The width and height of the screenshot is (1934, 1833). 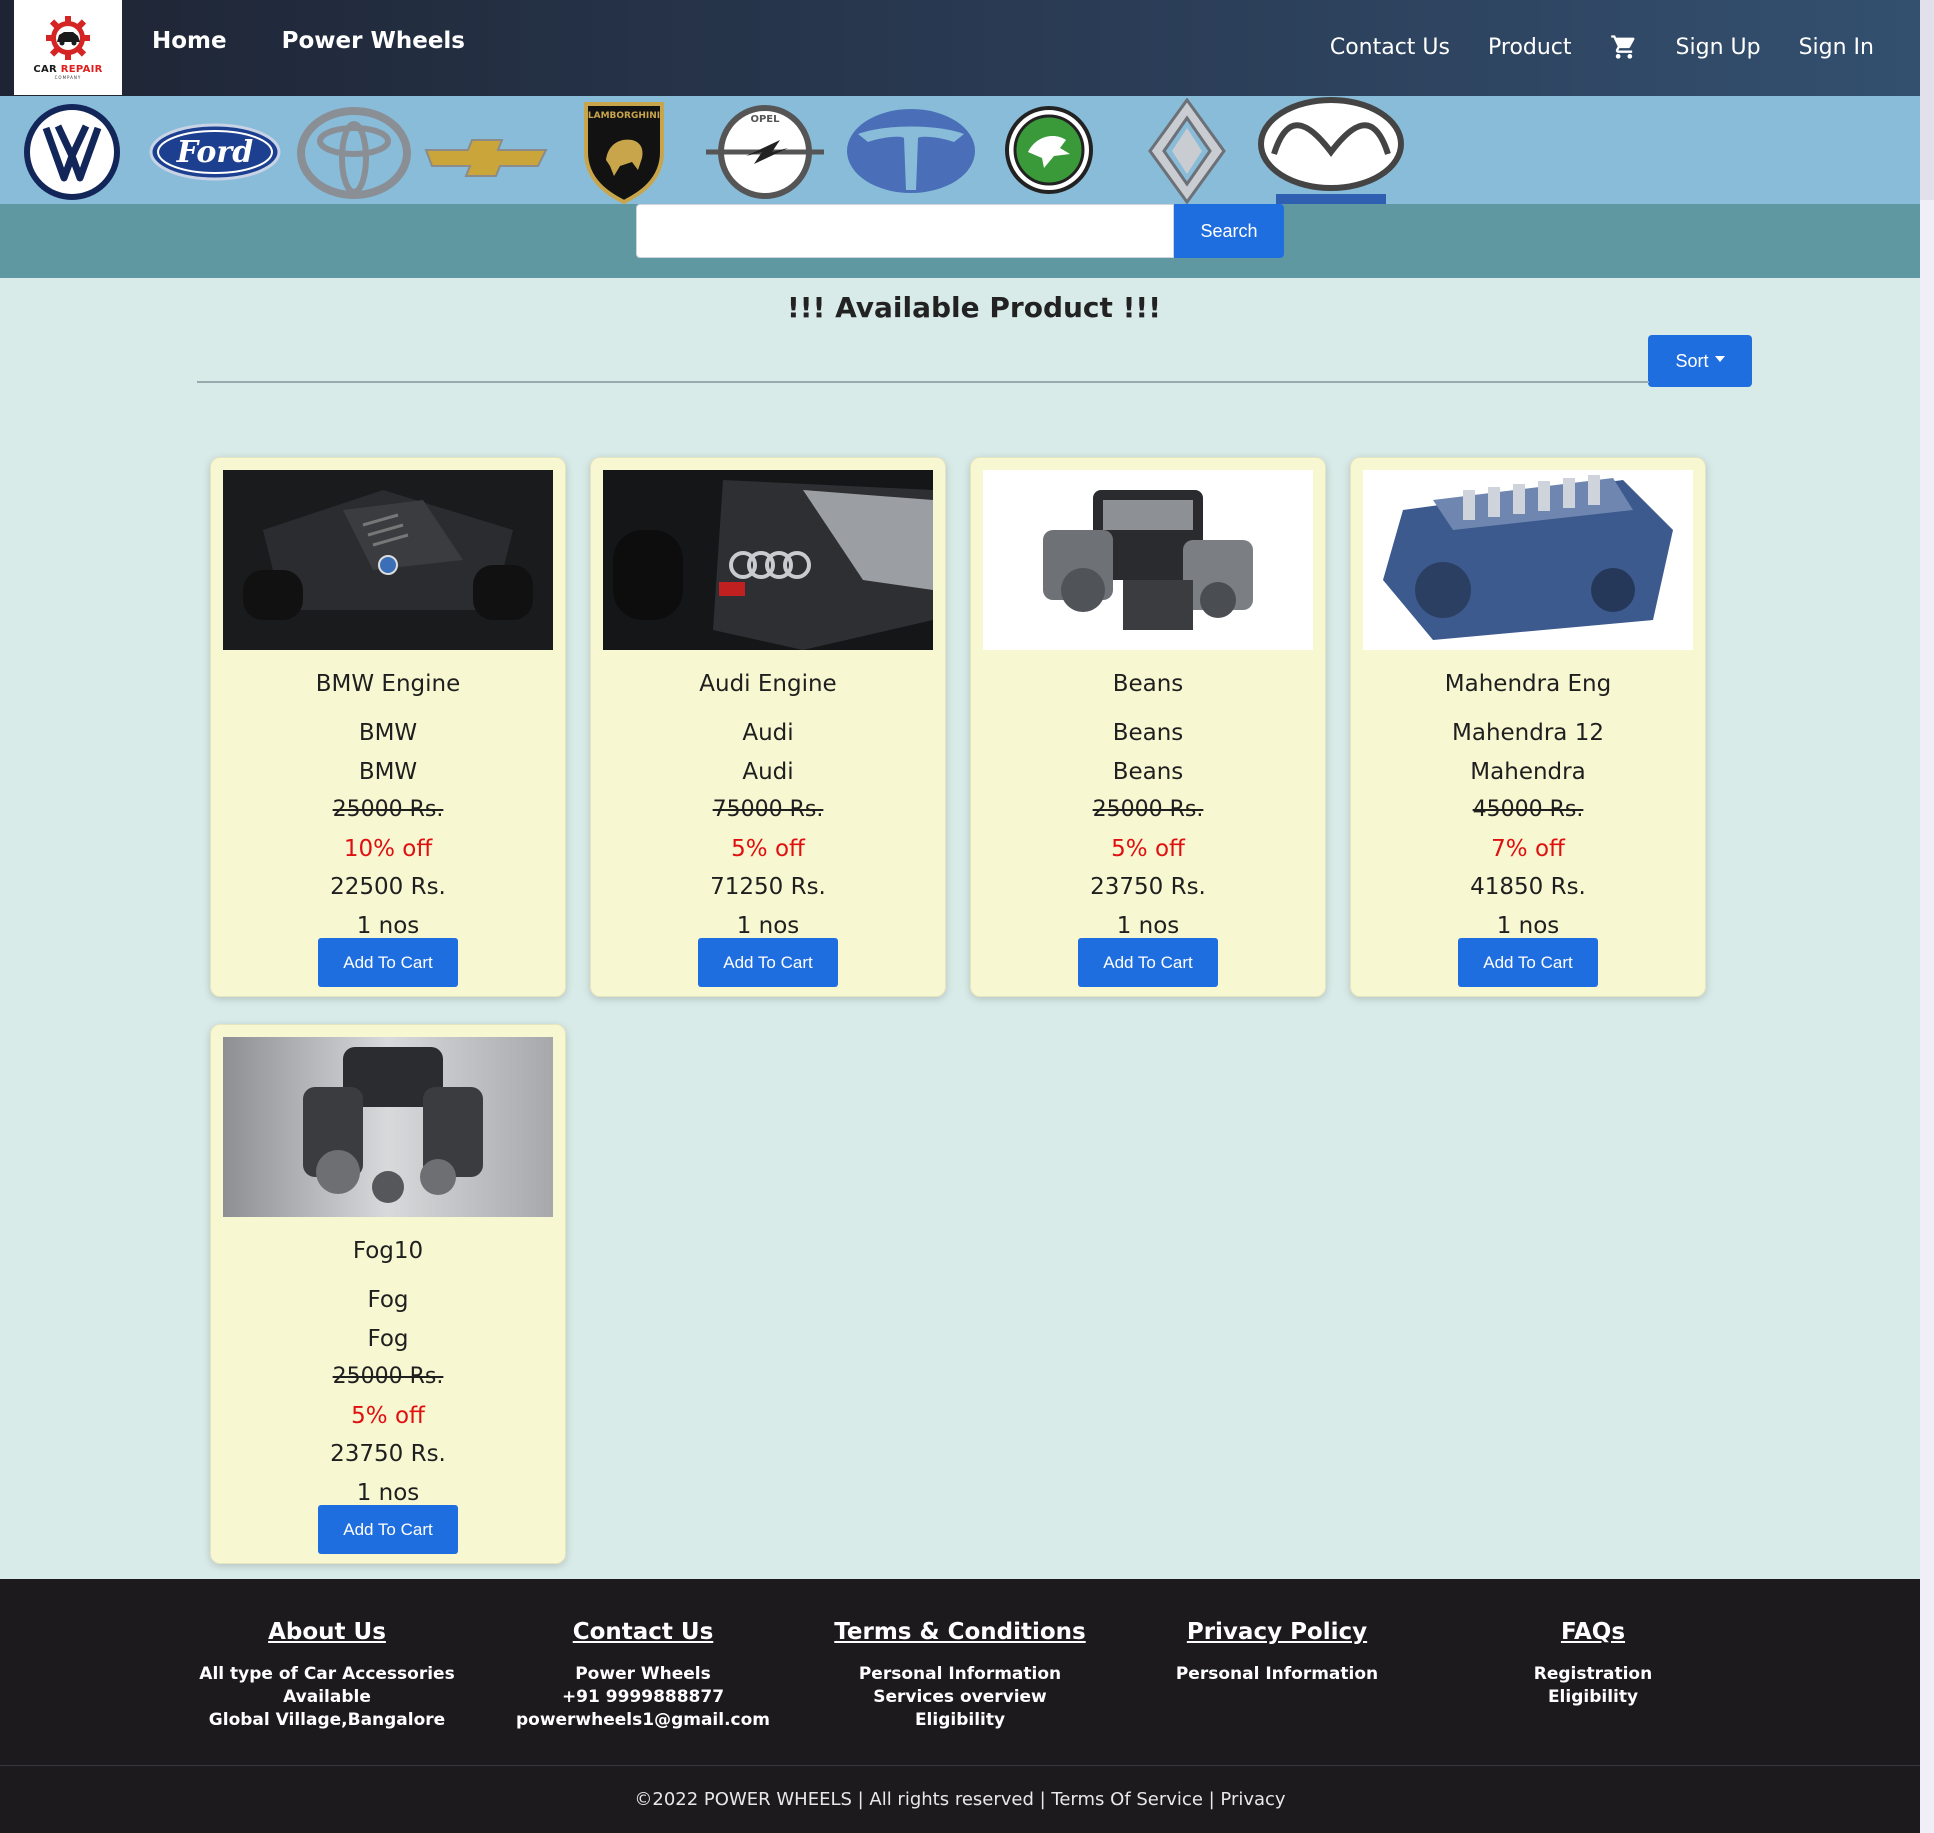 What do you see at coordinates (768, 684) in the screenshot?
I see `product-name: Audi Engine` at bounding box center [768, 684].